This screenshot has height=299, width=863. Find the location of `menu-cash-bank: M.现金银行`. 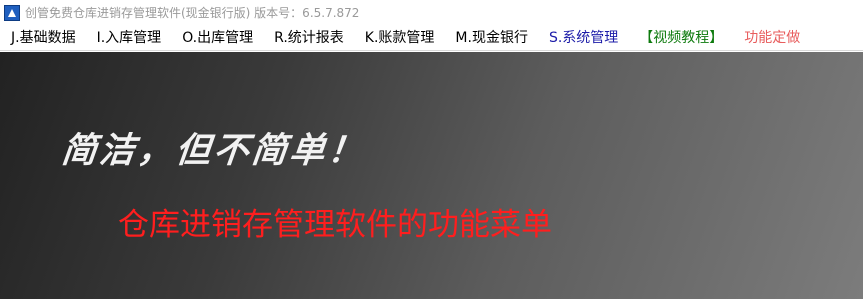

menu-cash-bank: M.现金银行 is located at coordinates (491, 38).